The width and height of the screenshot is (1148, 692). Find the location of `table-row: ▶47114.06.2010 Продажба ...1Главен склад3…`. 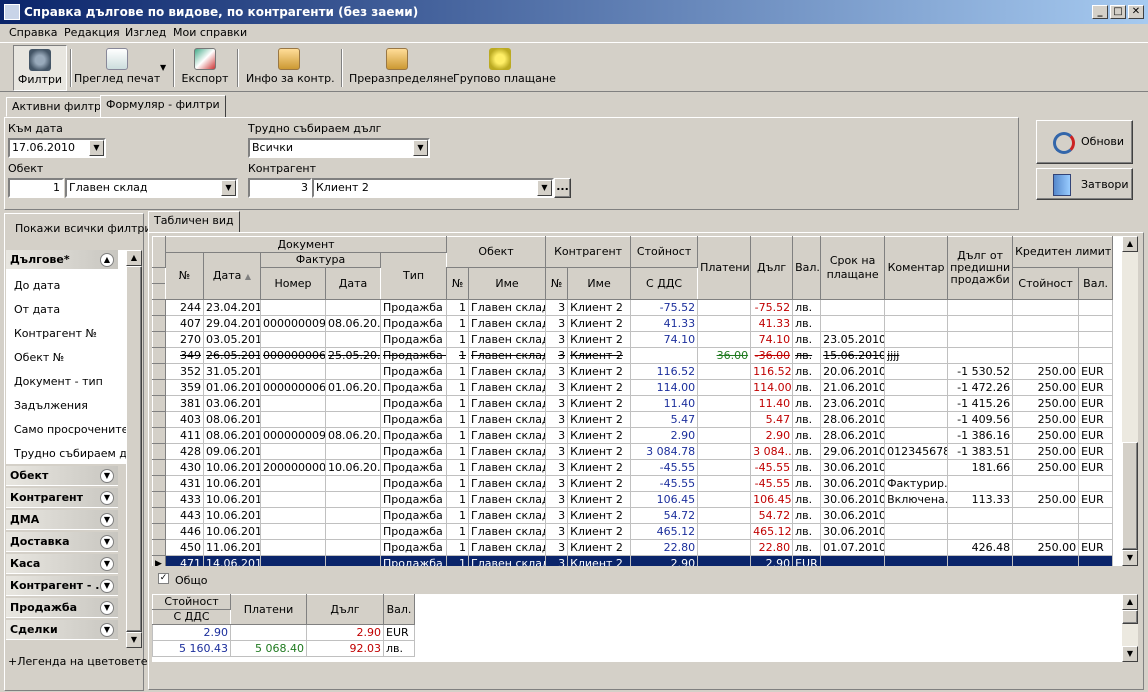

table-row: ▶47114.06.2010 Продажба ...1Главен склад3… is located at coordinates (633, 560).